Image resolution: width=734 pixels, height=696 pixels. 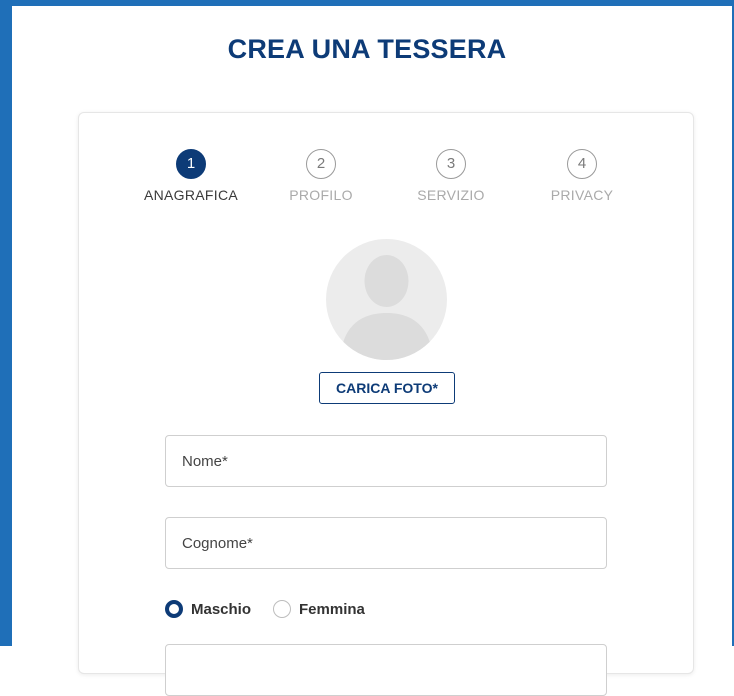 What do you see at coordinates (282, 609) in the screenshot?
I see `radio-unchecked-icon` at bounding box center [282, 609].